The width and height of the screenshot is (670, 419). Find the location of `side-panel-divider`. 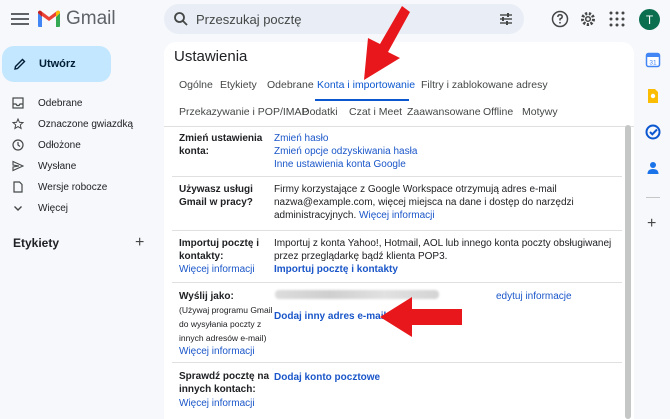

side-panel-divider is located at coordinates (653, 197).